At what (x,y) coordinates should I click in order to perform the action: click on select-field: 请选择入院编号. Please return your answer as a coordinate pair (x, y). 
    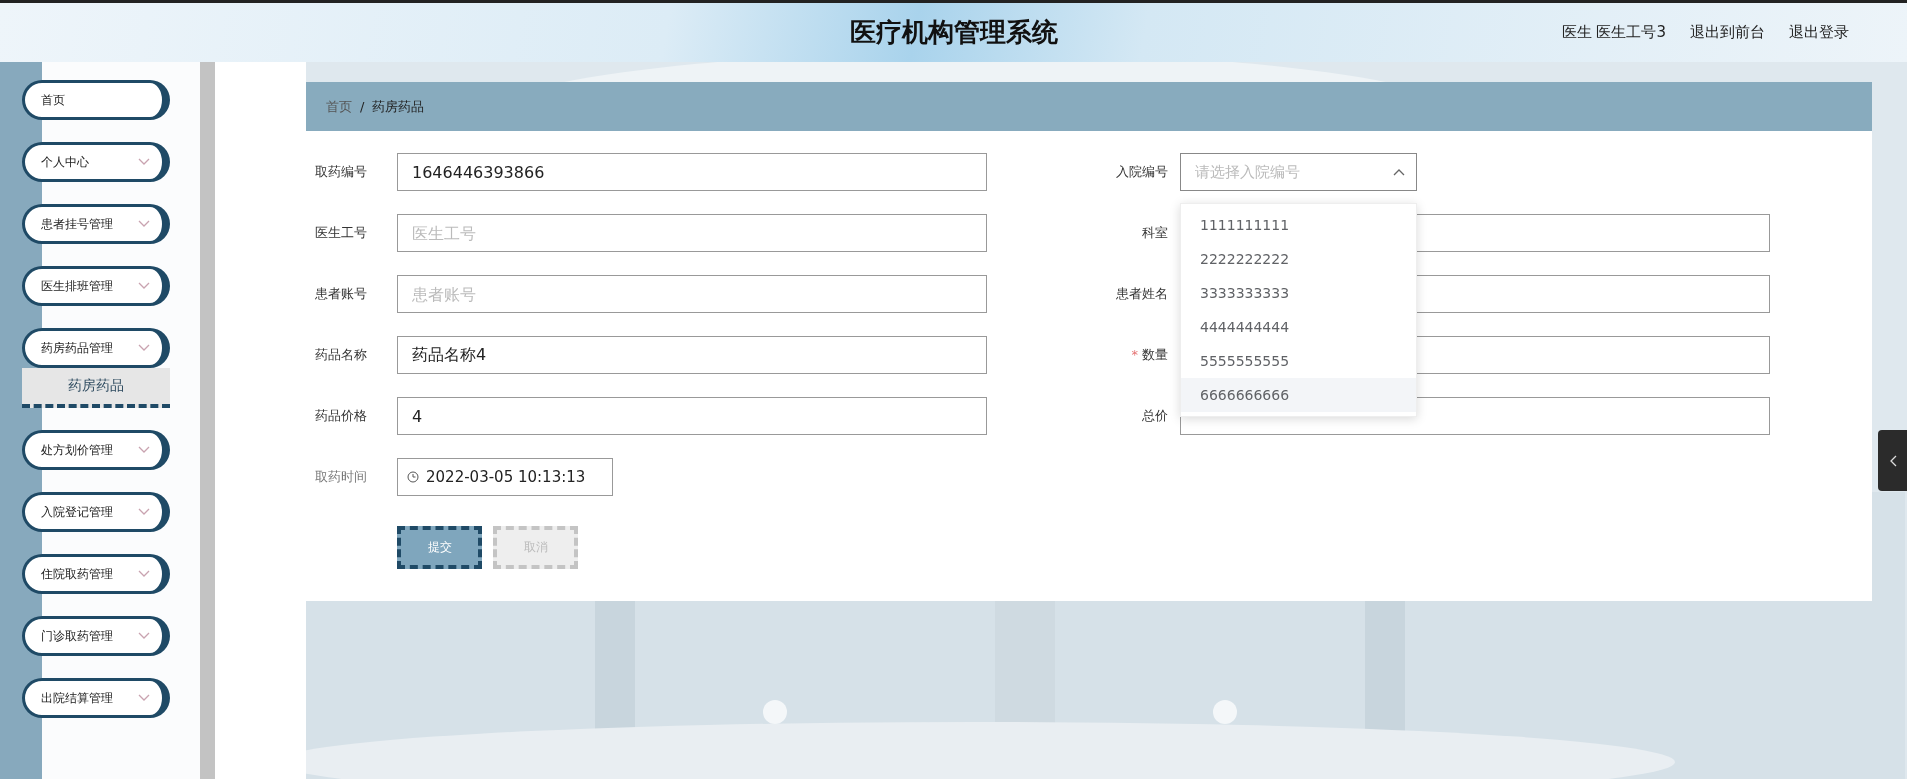
    Looking at the image, I should click on (1298, 172).